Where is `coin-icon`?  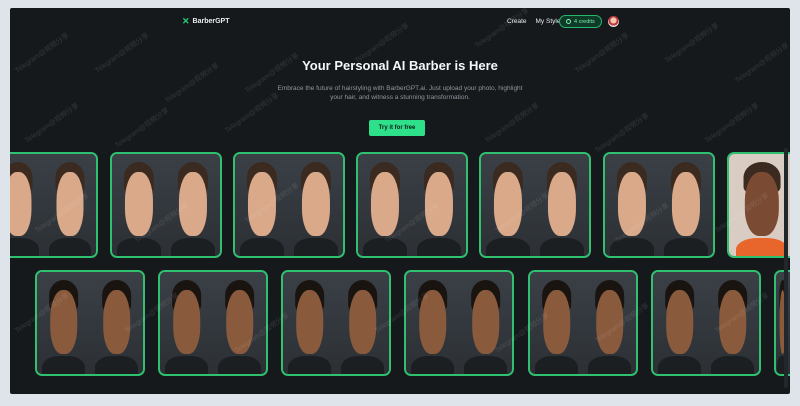 coin-icon is located at coordinates (568, 21).